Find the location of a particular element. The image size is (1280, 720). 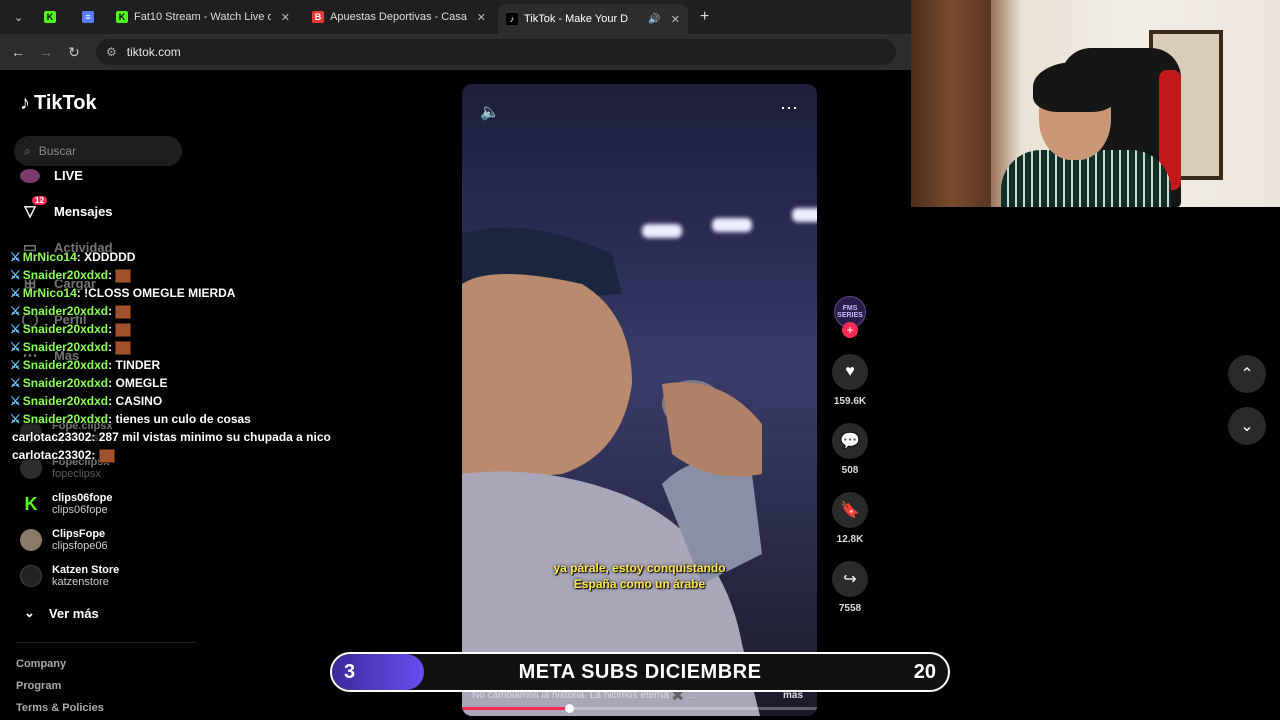

see-more-button: ⌄ Ver más is located at coordinates (61, 613).